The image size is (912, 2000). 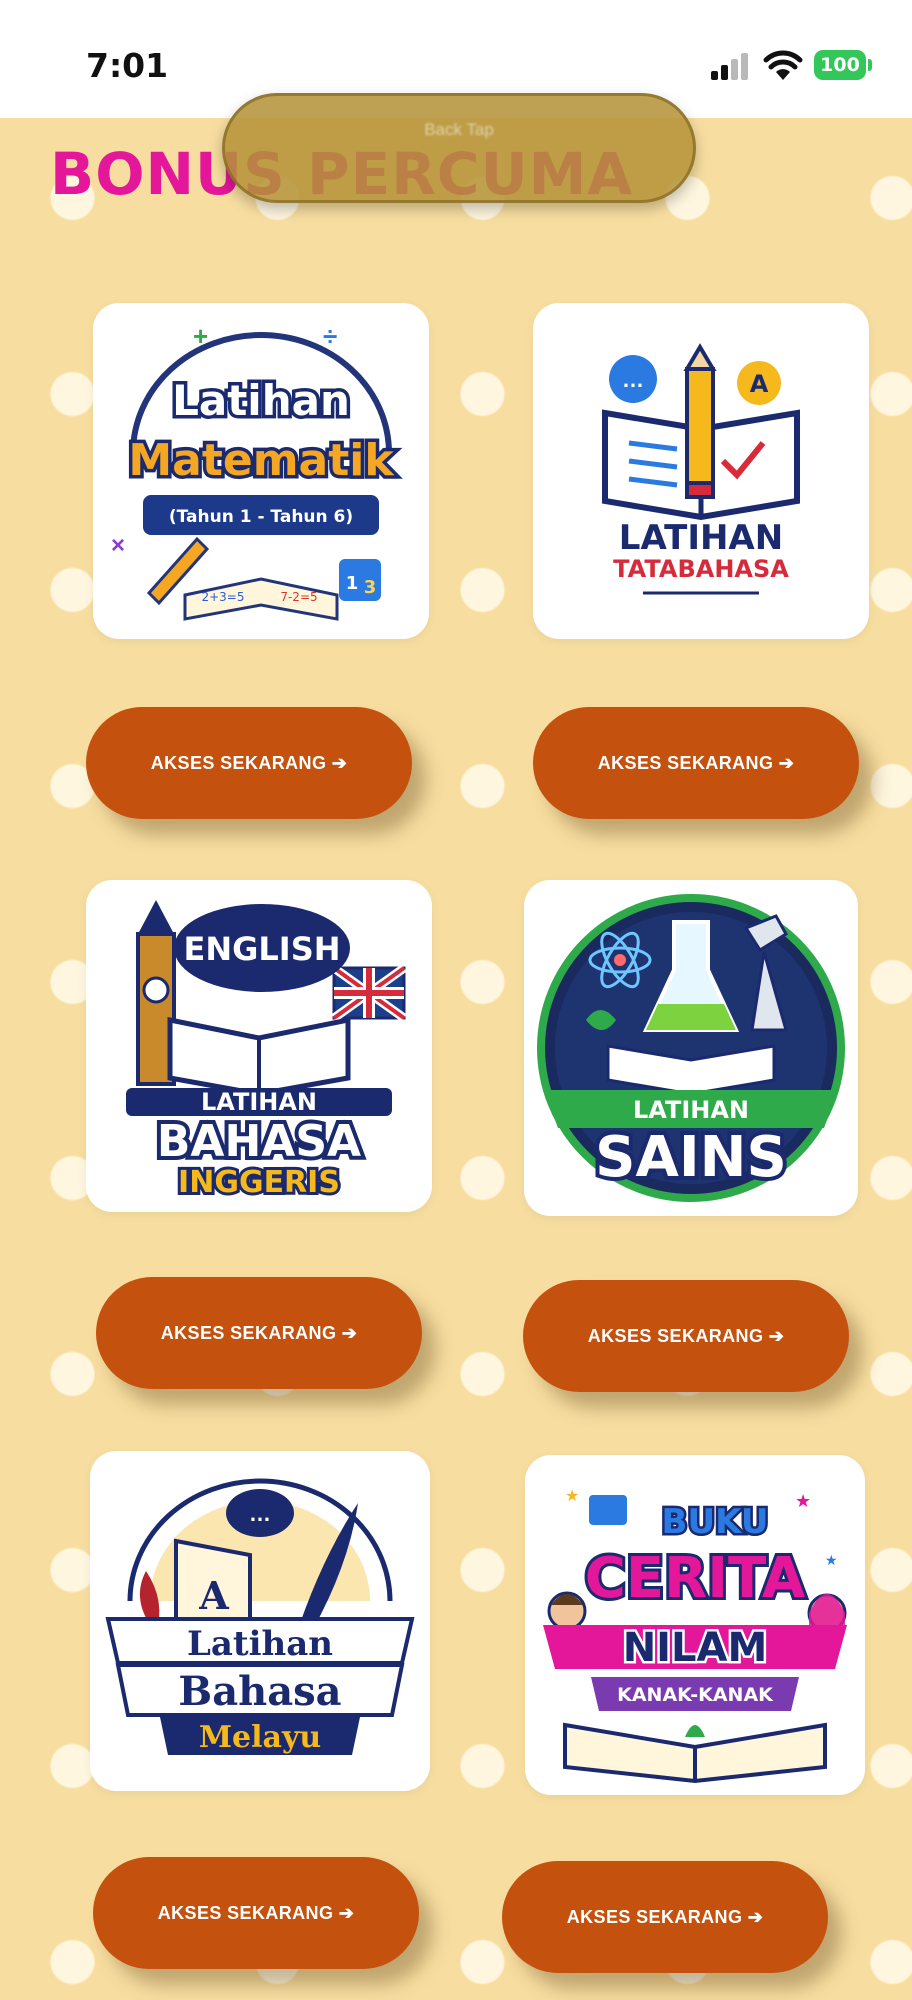 I want to click on logo-text: 1, so click(x=352, y=583).